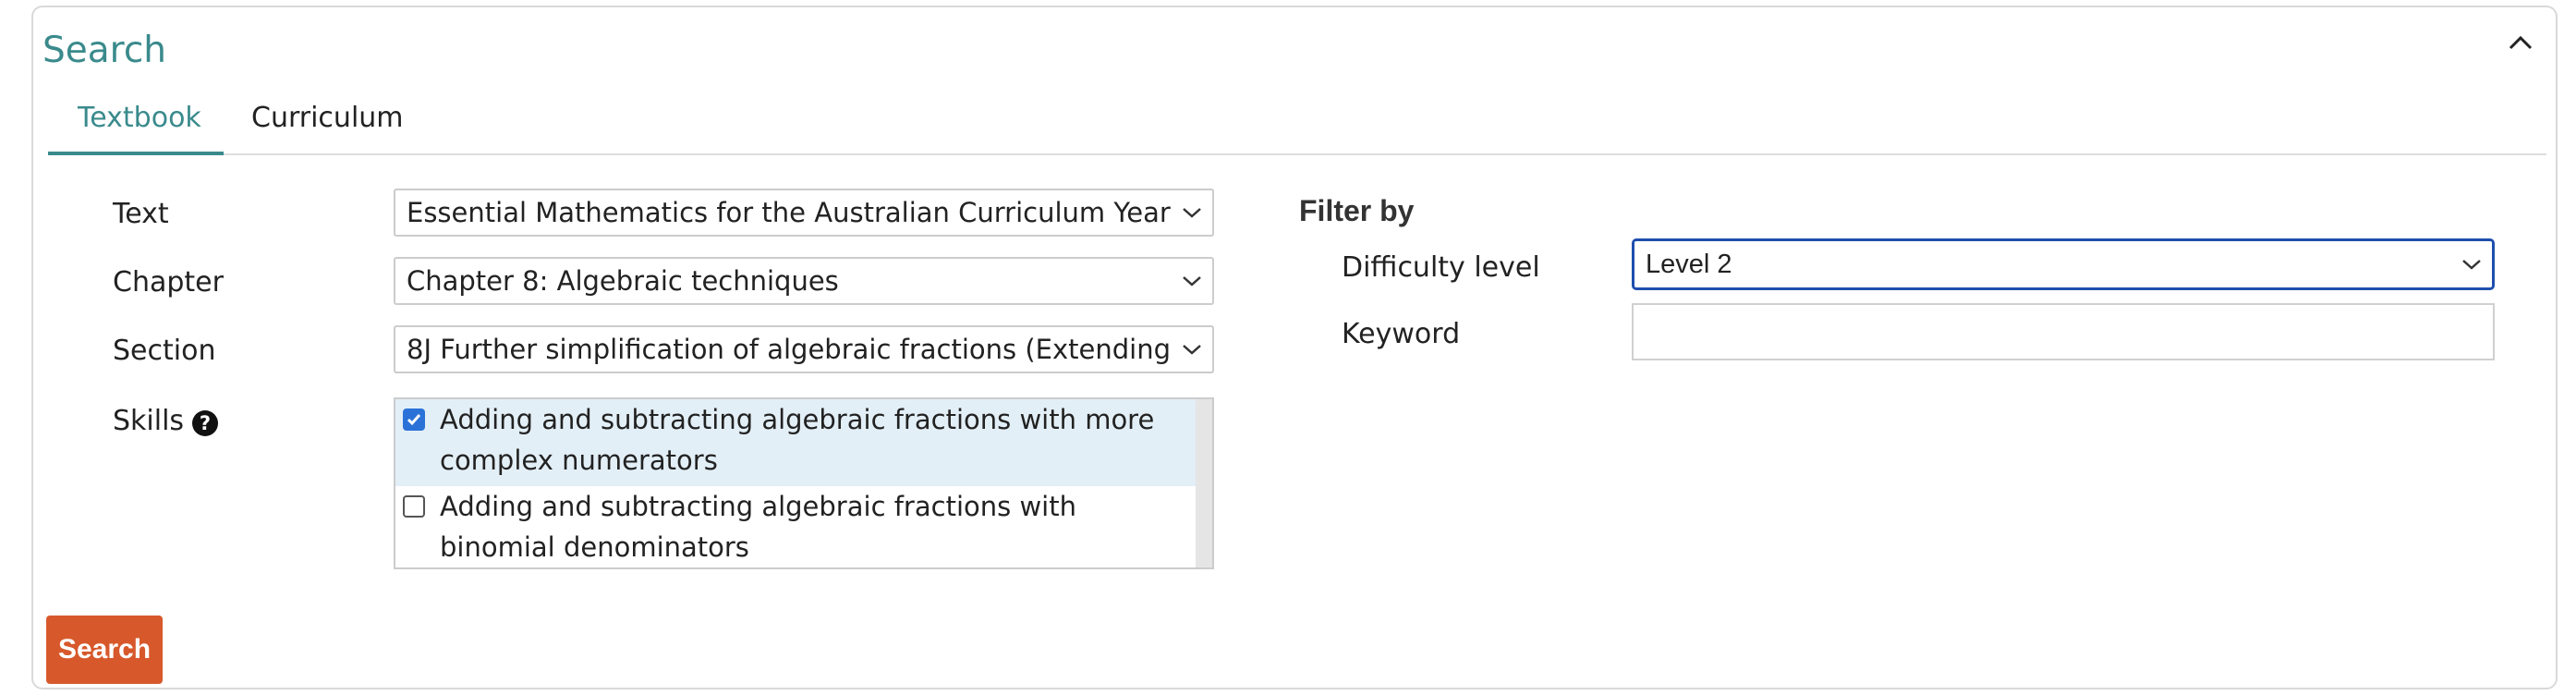 Image resolution: width=2576 pixels, height=695 pixels. I want to click on difficulty-select-value: Level 2, so click(1689, 264).